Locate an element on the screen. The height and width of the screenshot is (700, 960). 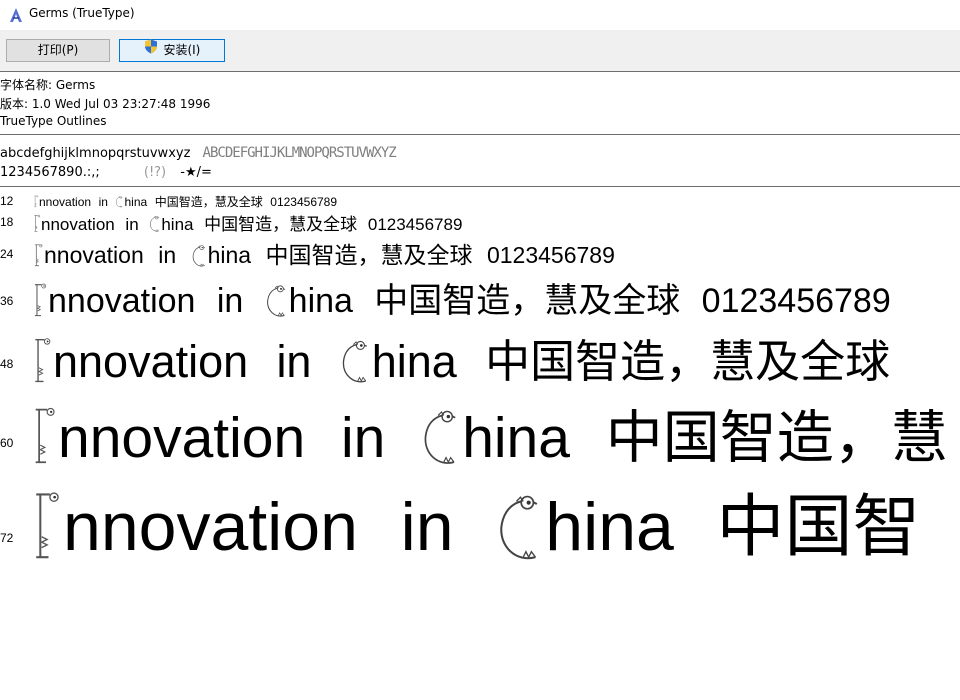
sample-row-12: nnovation in hina 中国智造，慧及全球 0123456789 is located at coordinates (185, 201).